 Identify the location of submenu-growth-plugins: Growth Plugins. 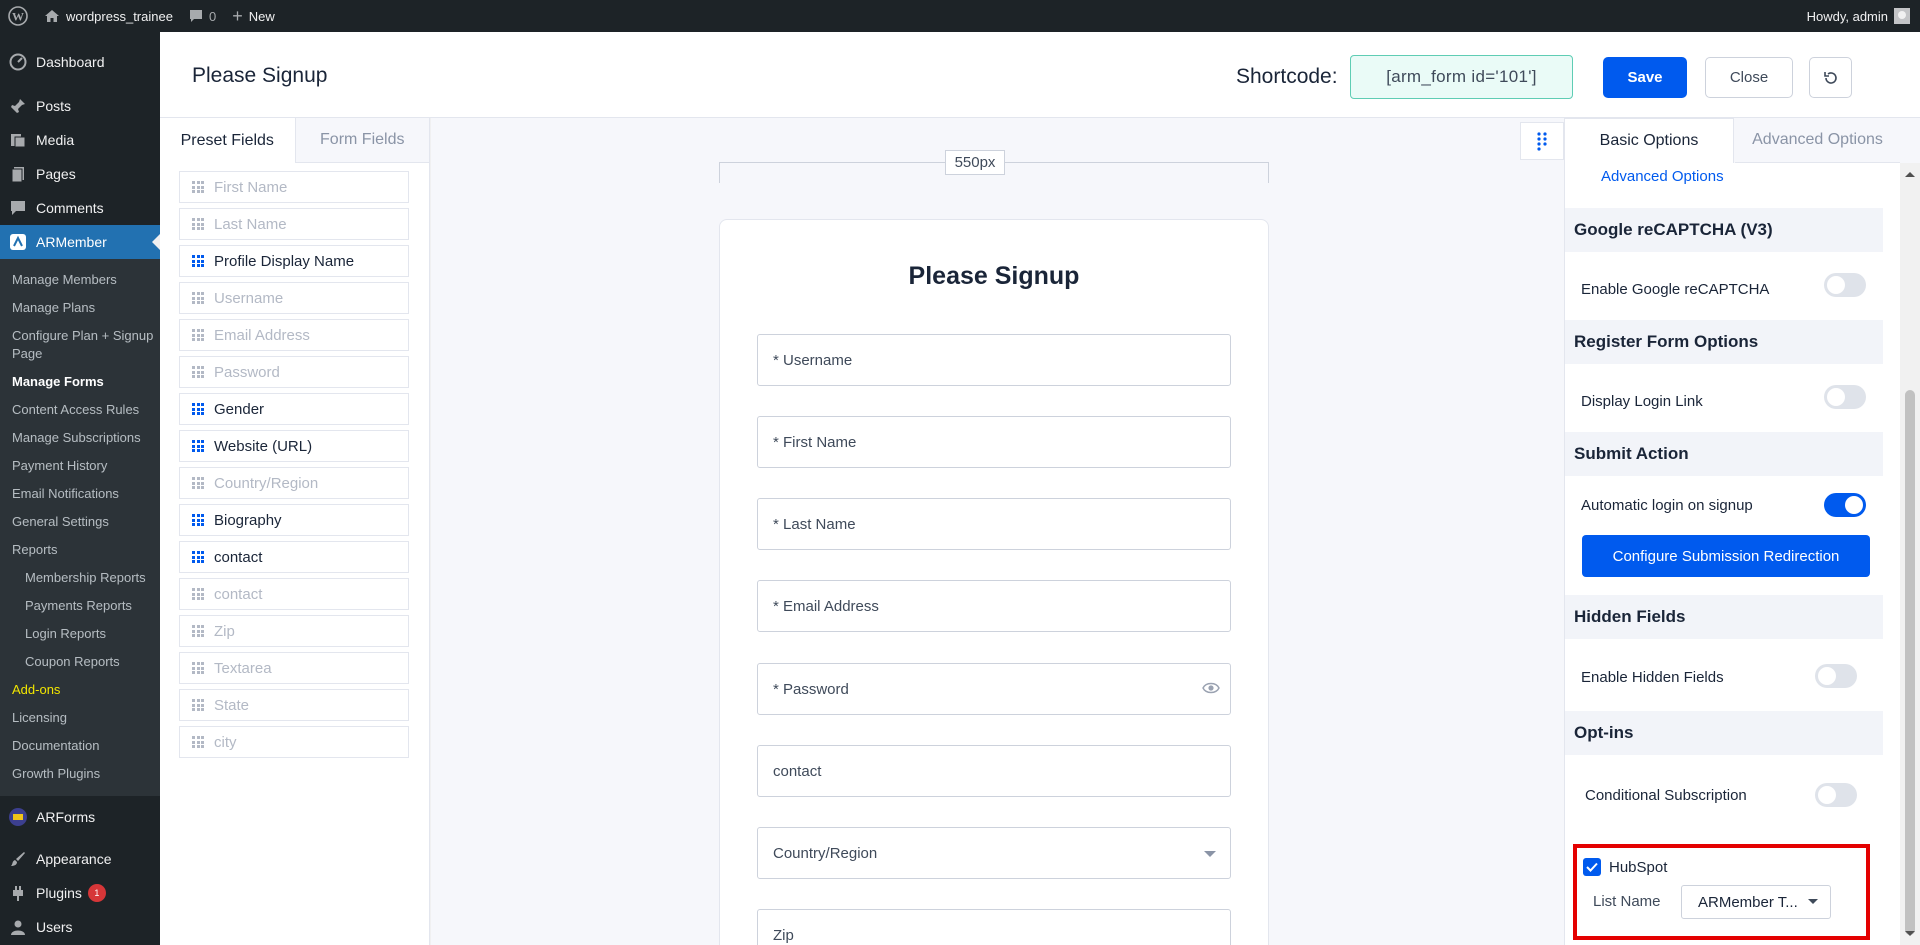
(80, 774).